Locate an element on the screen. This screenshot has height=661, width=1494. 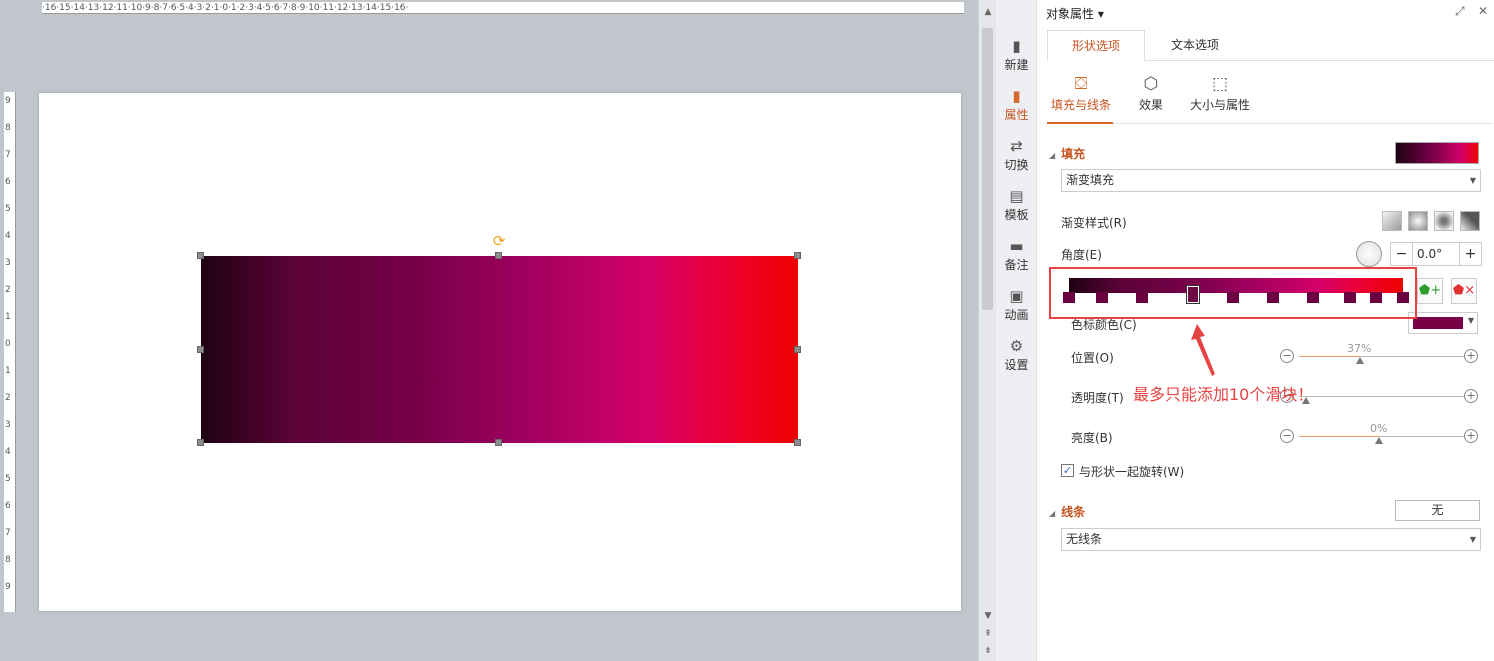
subtab-label: 大小与属性 is located at coordinates (1219, 105).